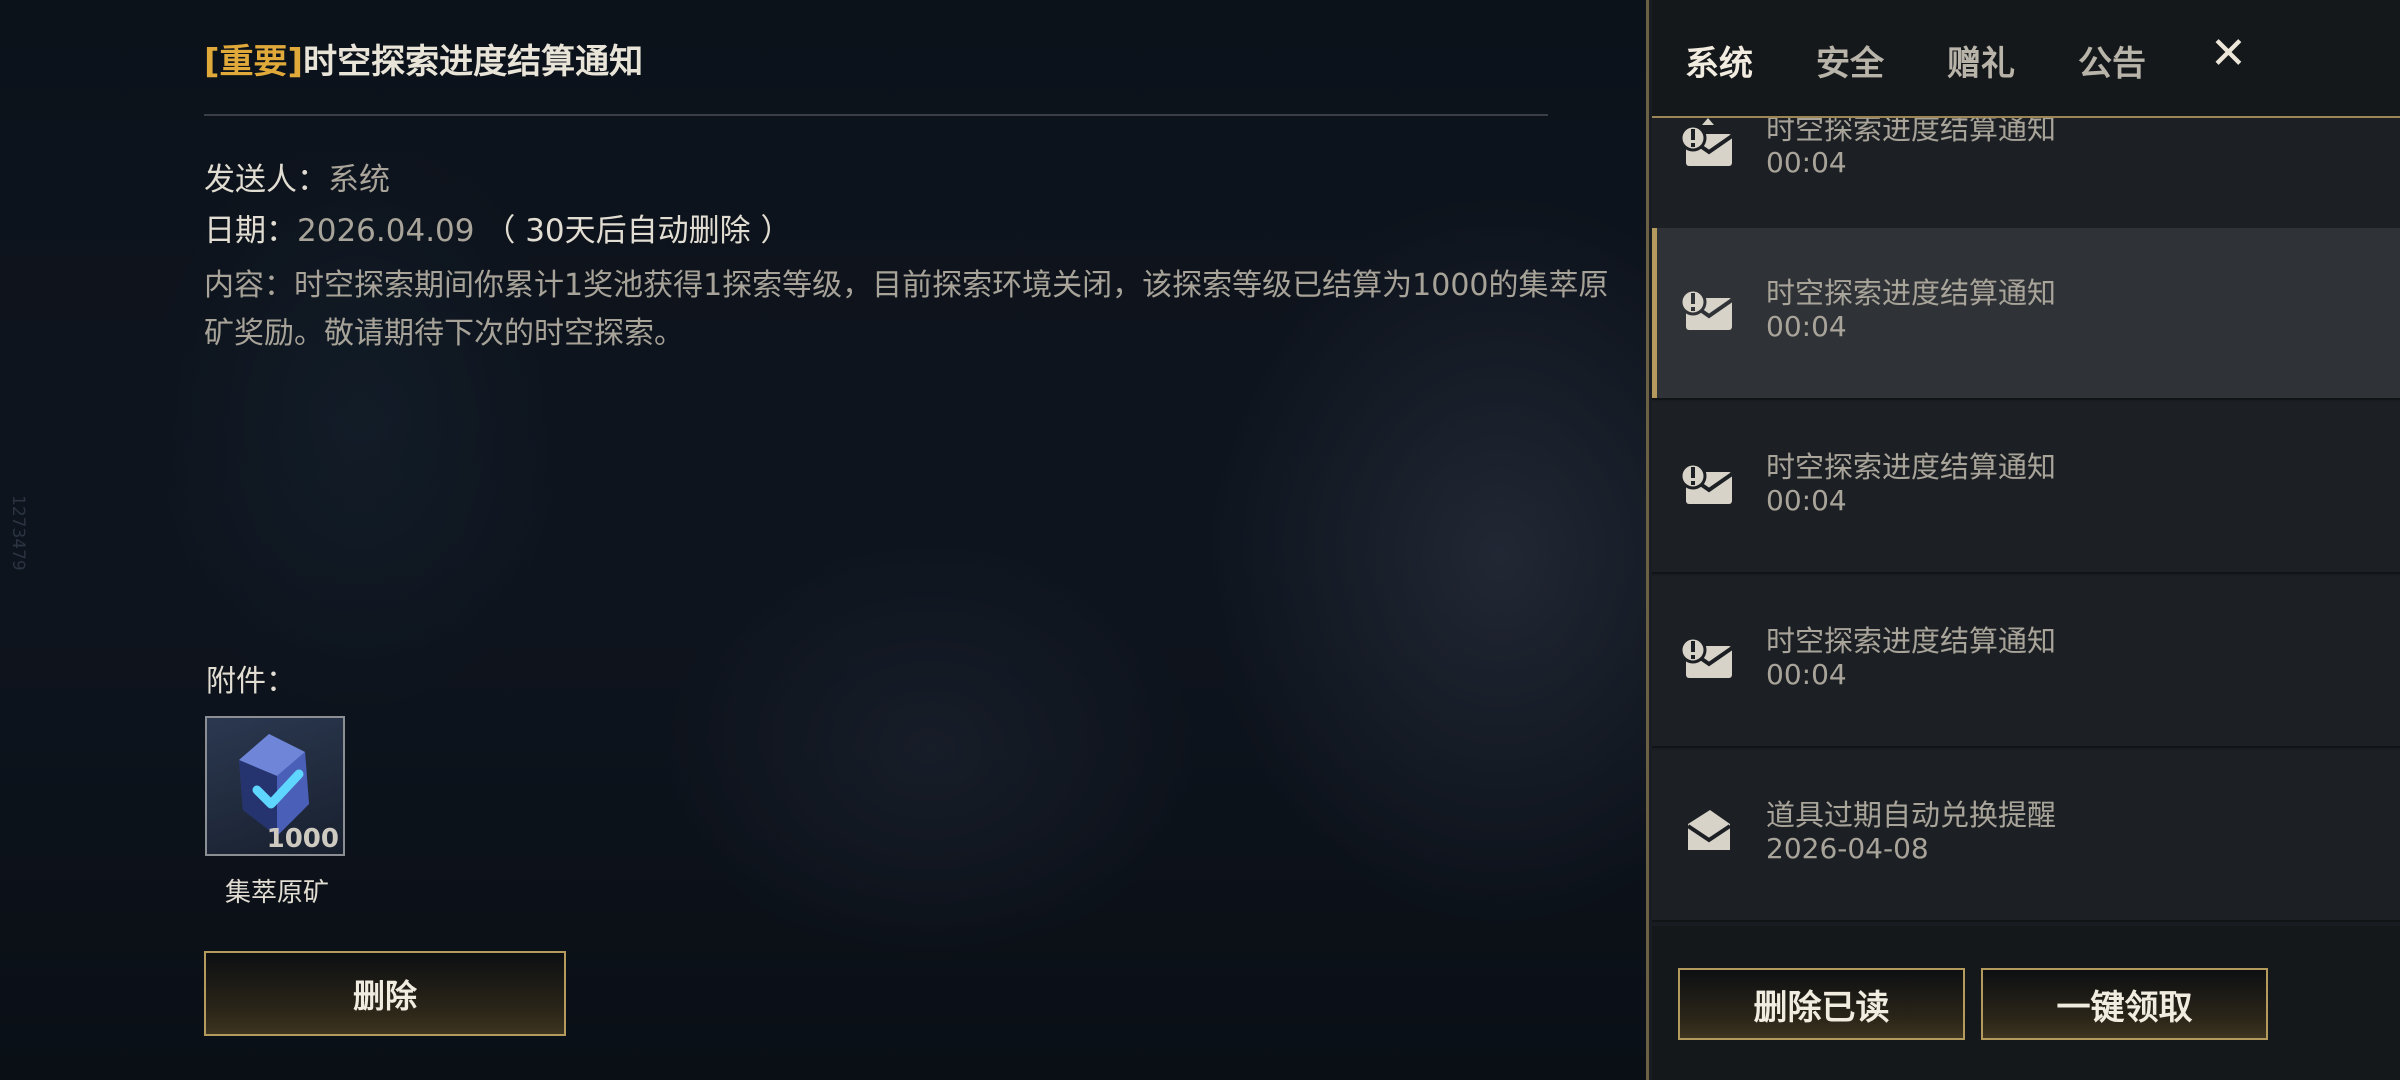  Describe the element at coordinates (250, 231) in the screenshot. I see `date-label: 日期：` at that location.